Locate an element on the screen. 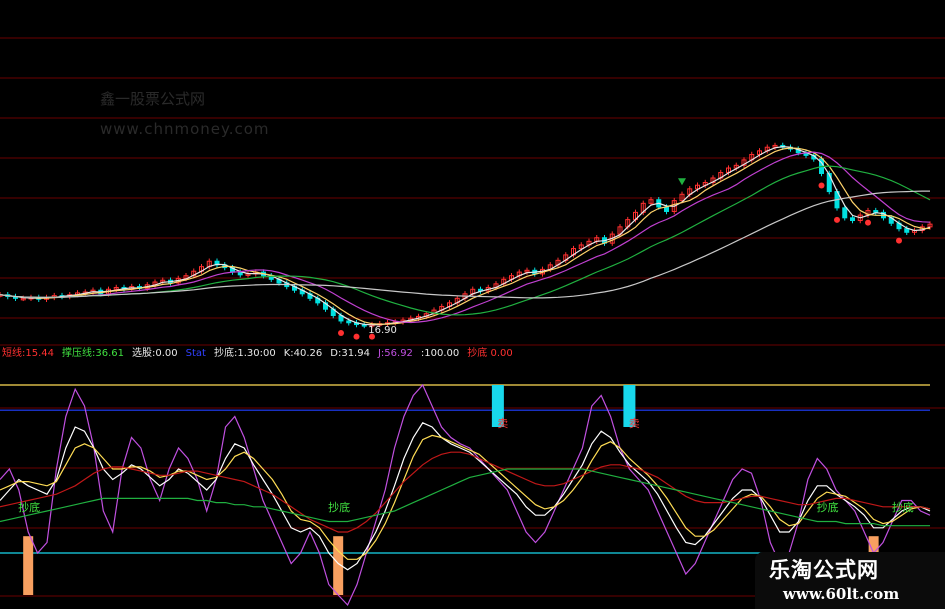 The image size is (945, 609). legend-item-8: :100.00 is located at coordinates (440, 353).